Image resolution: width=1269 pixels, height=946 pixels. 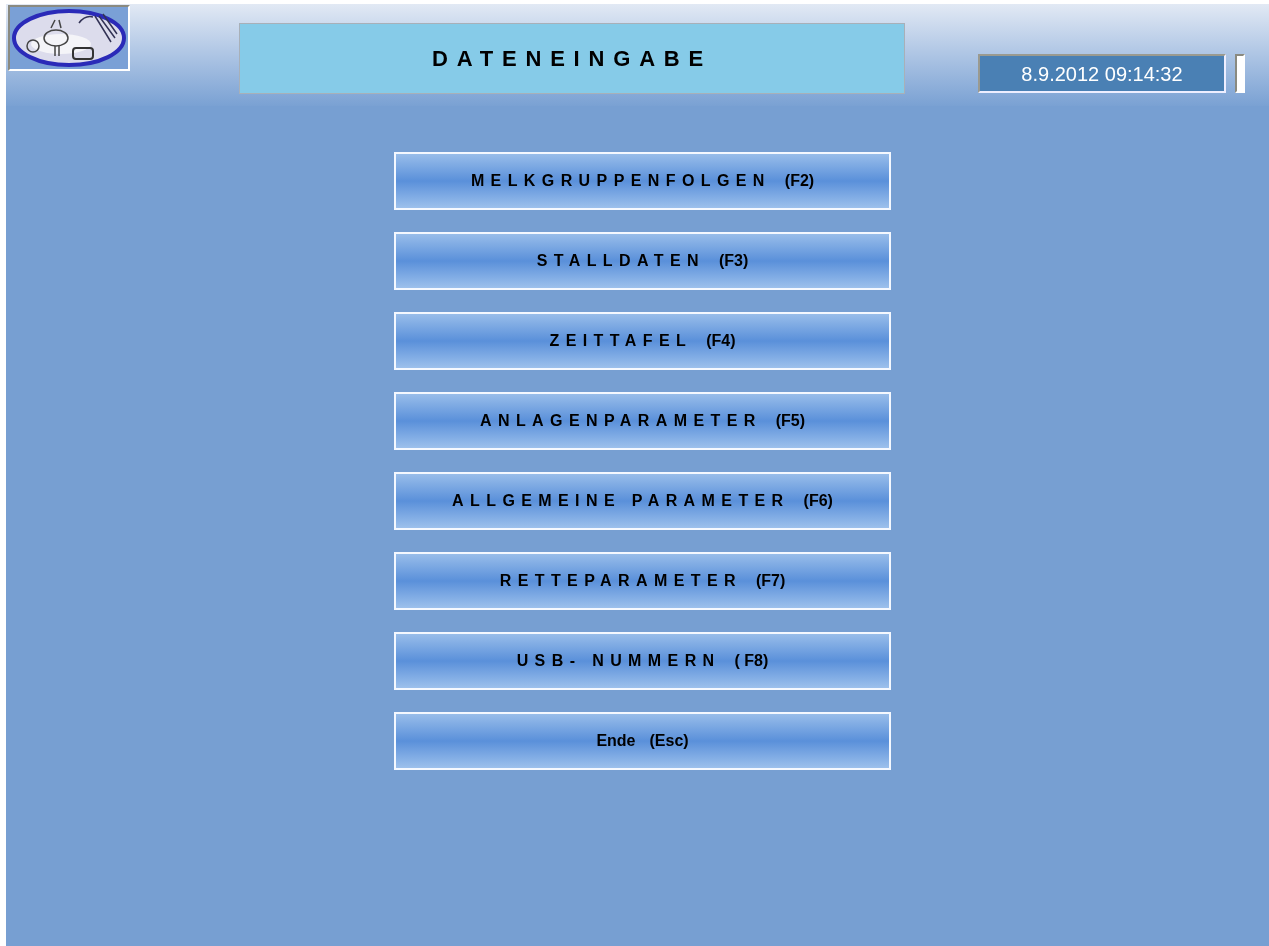 What do you see at coordinates (1240, 73) in the screenshot?
I see `status-indicator` at bounding box center [1240, 73].